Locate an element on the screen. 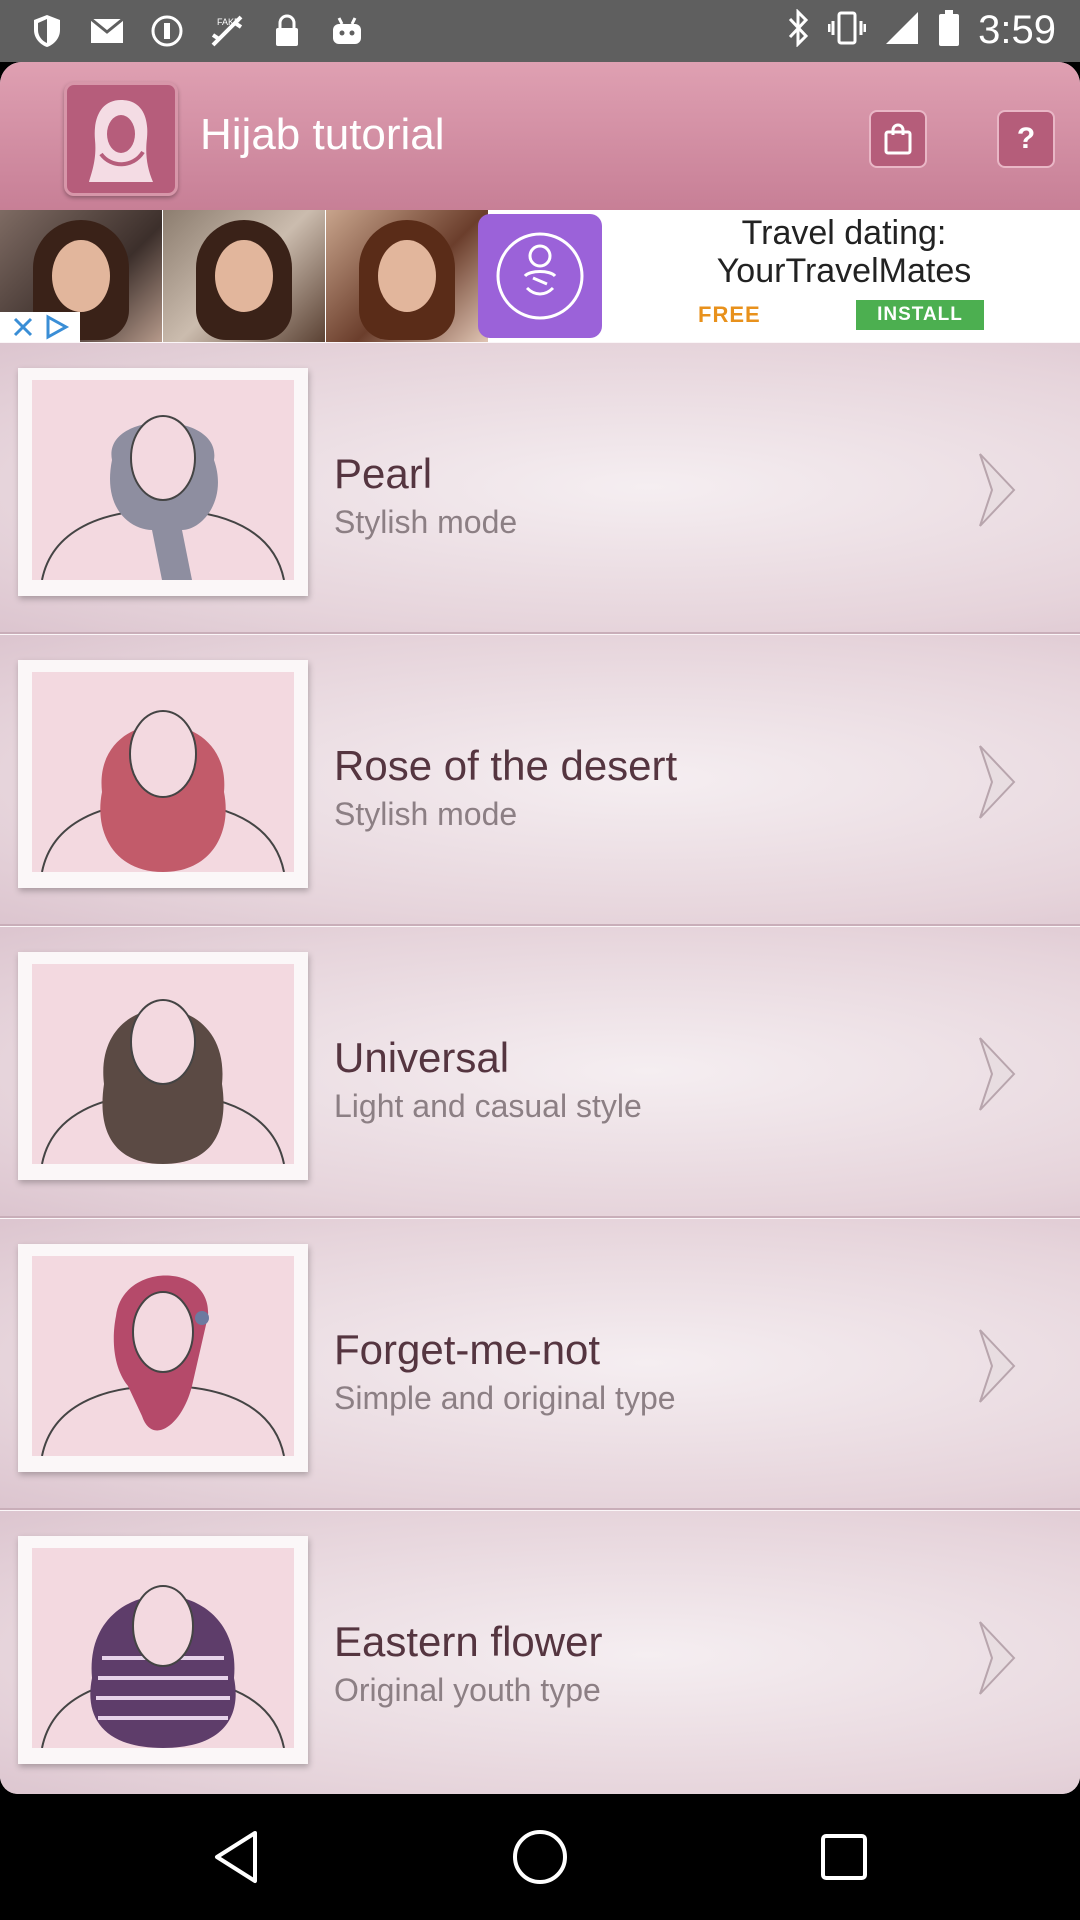  item-title: Universal is located at coordinates (422, 1057).